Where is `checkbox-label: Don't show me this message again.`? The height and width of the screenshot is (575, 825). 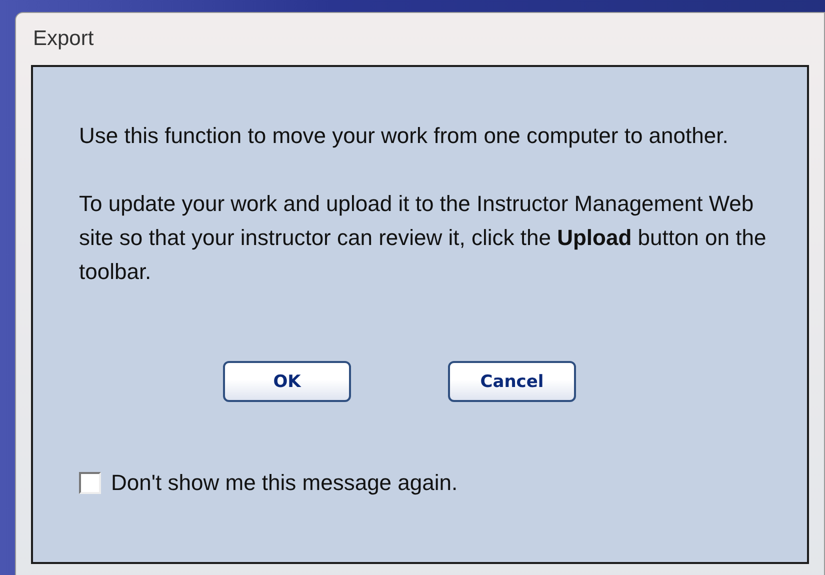
checkbox-label: Don't show me this message again. is located at coordinates (284, 483).